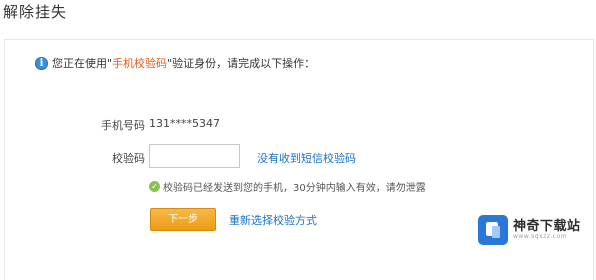 The width and height of the screenshot is (596, 280). I want to click on verification-notice: i 您正在使用" 手机校验码 "验证身份，请完成以下操作：, so click(175, 63).